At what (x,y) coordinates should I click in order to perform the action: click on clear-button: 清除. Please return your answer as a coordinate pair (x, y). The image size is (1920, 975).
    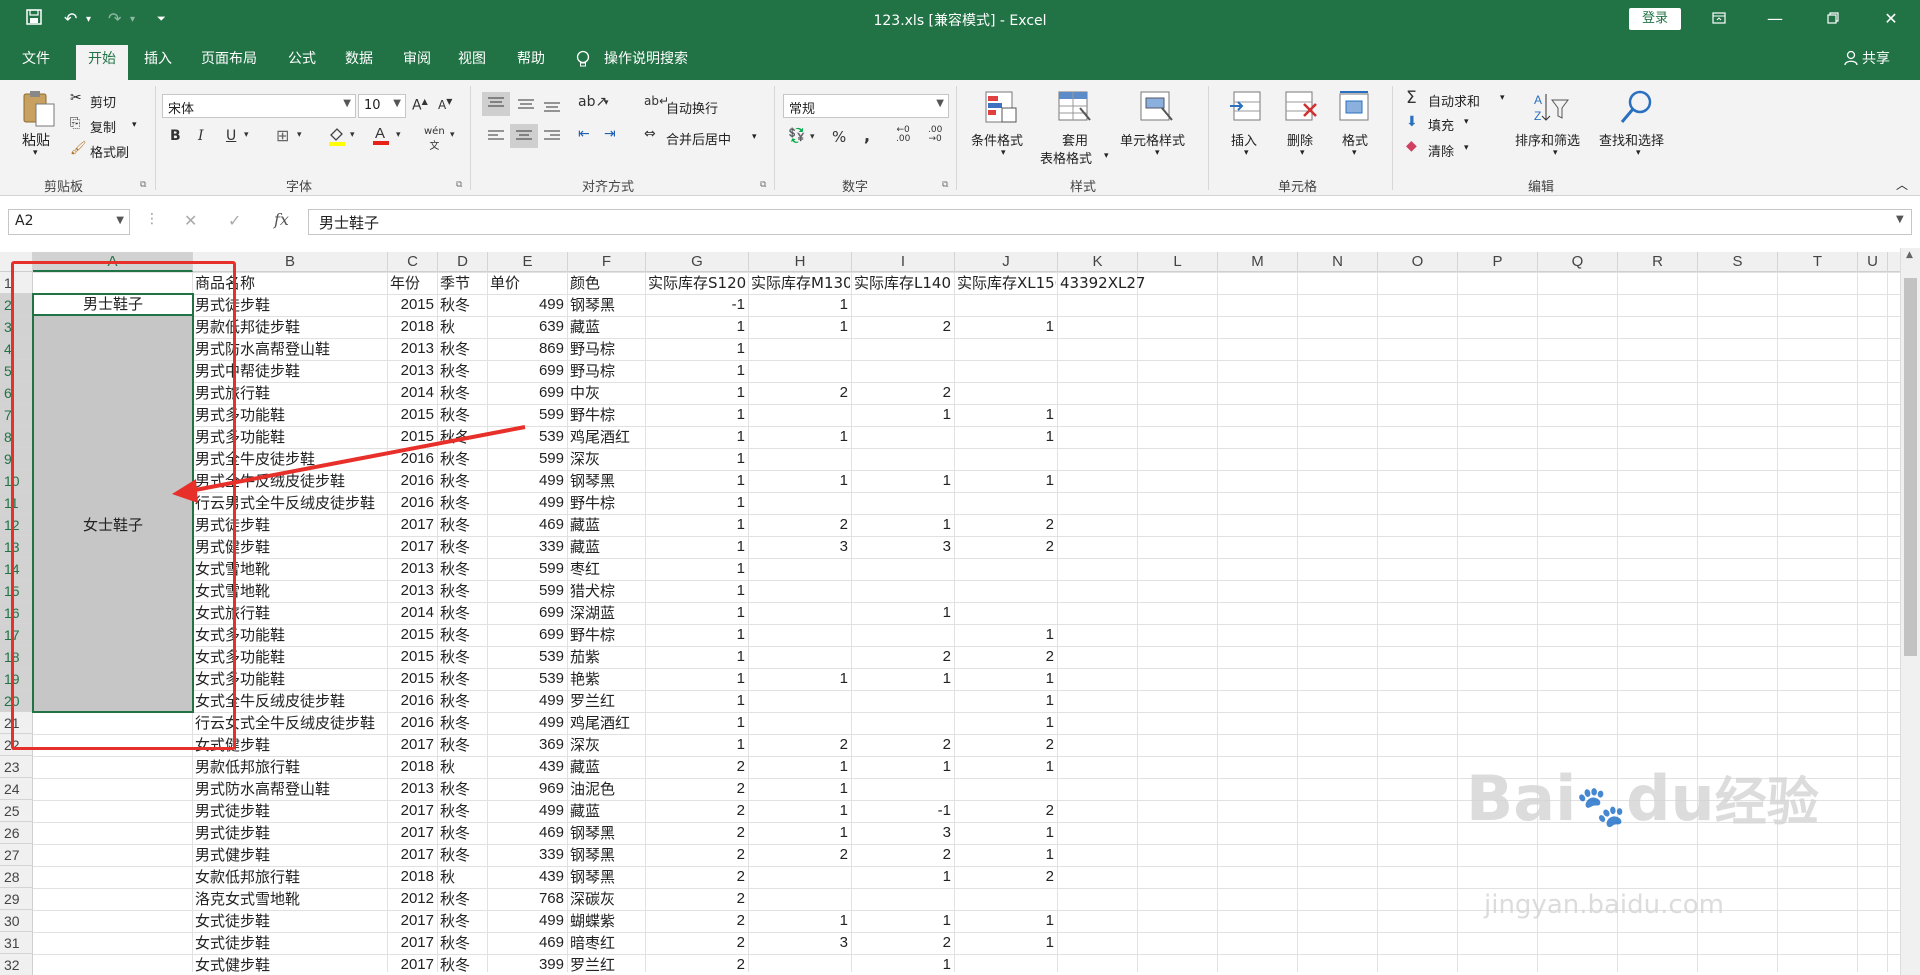
    Looking at the image, I should click on (1441, 150).